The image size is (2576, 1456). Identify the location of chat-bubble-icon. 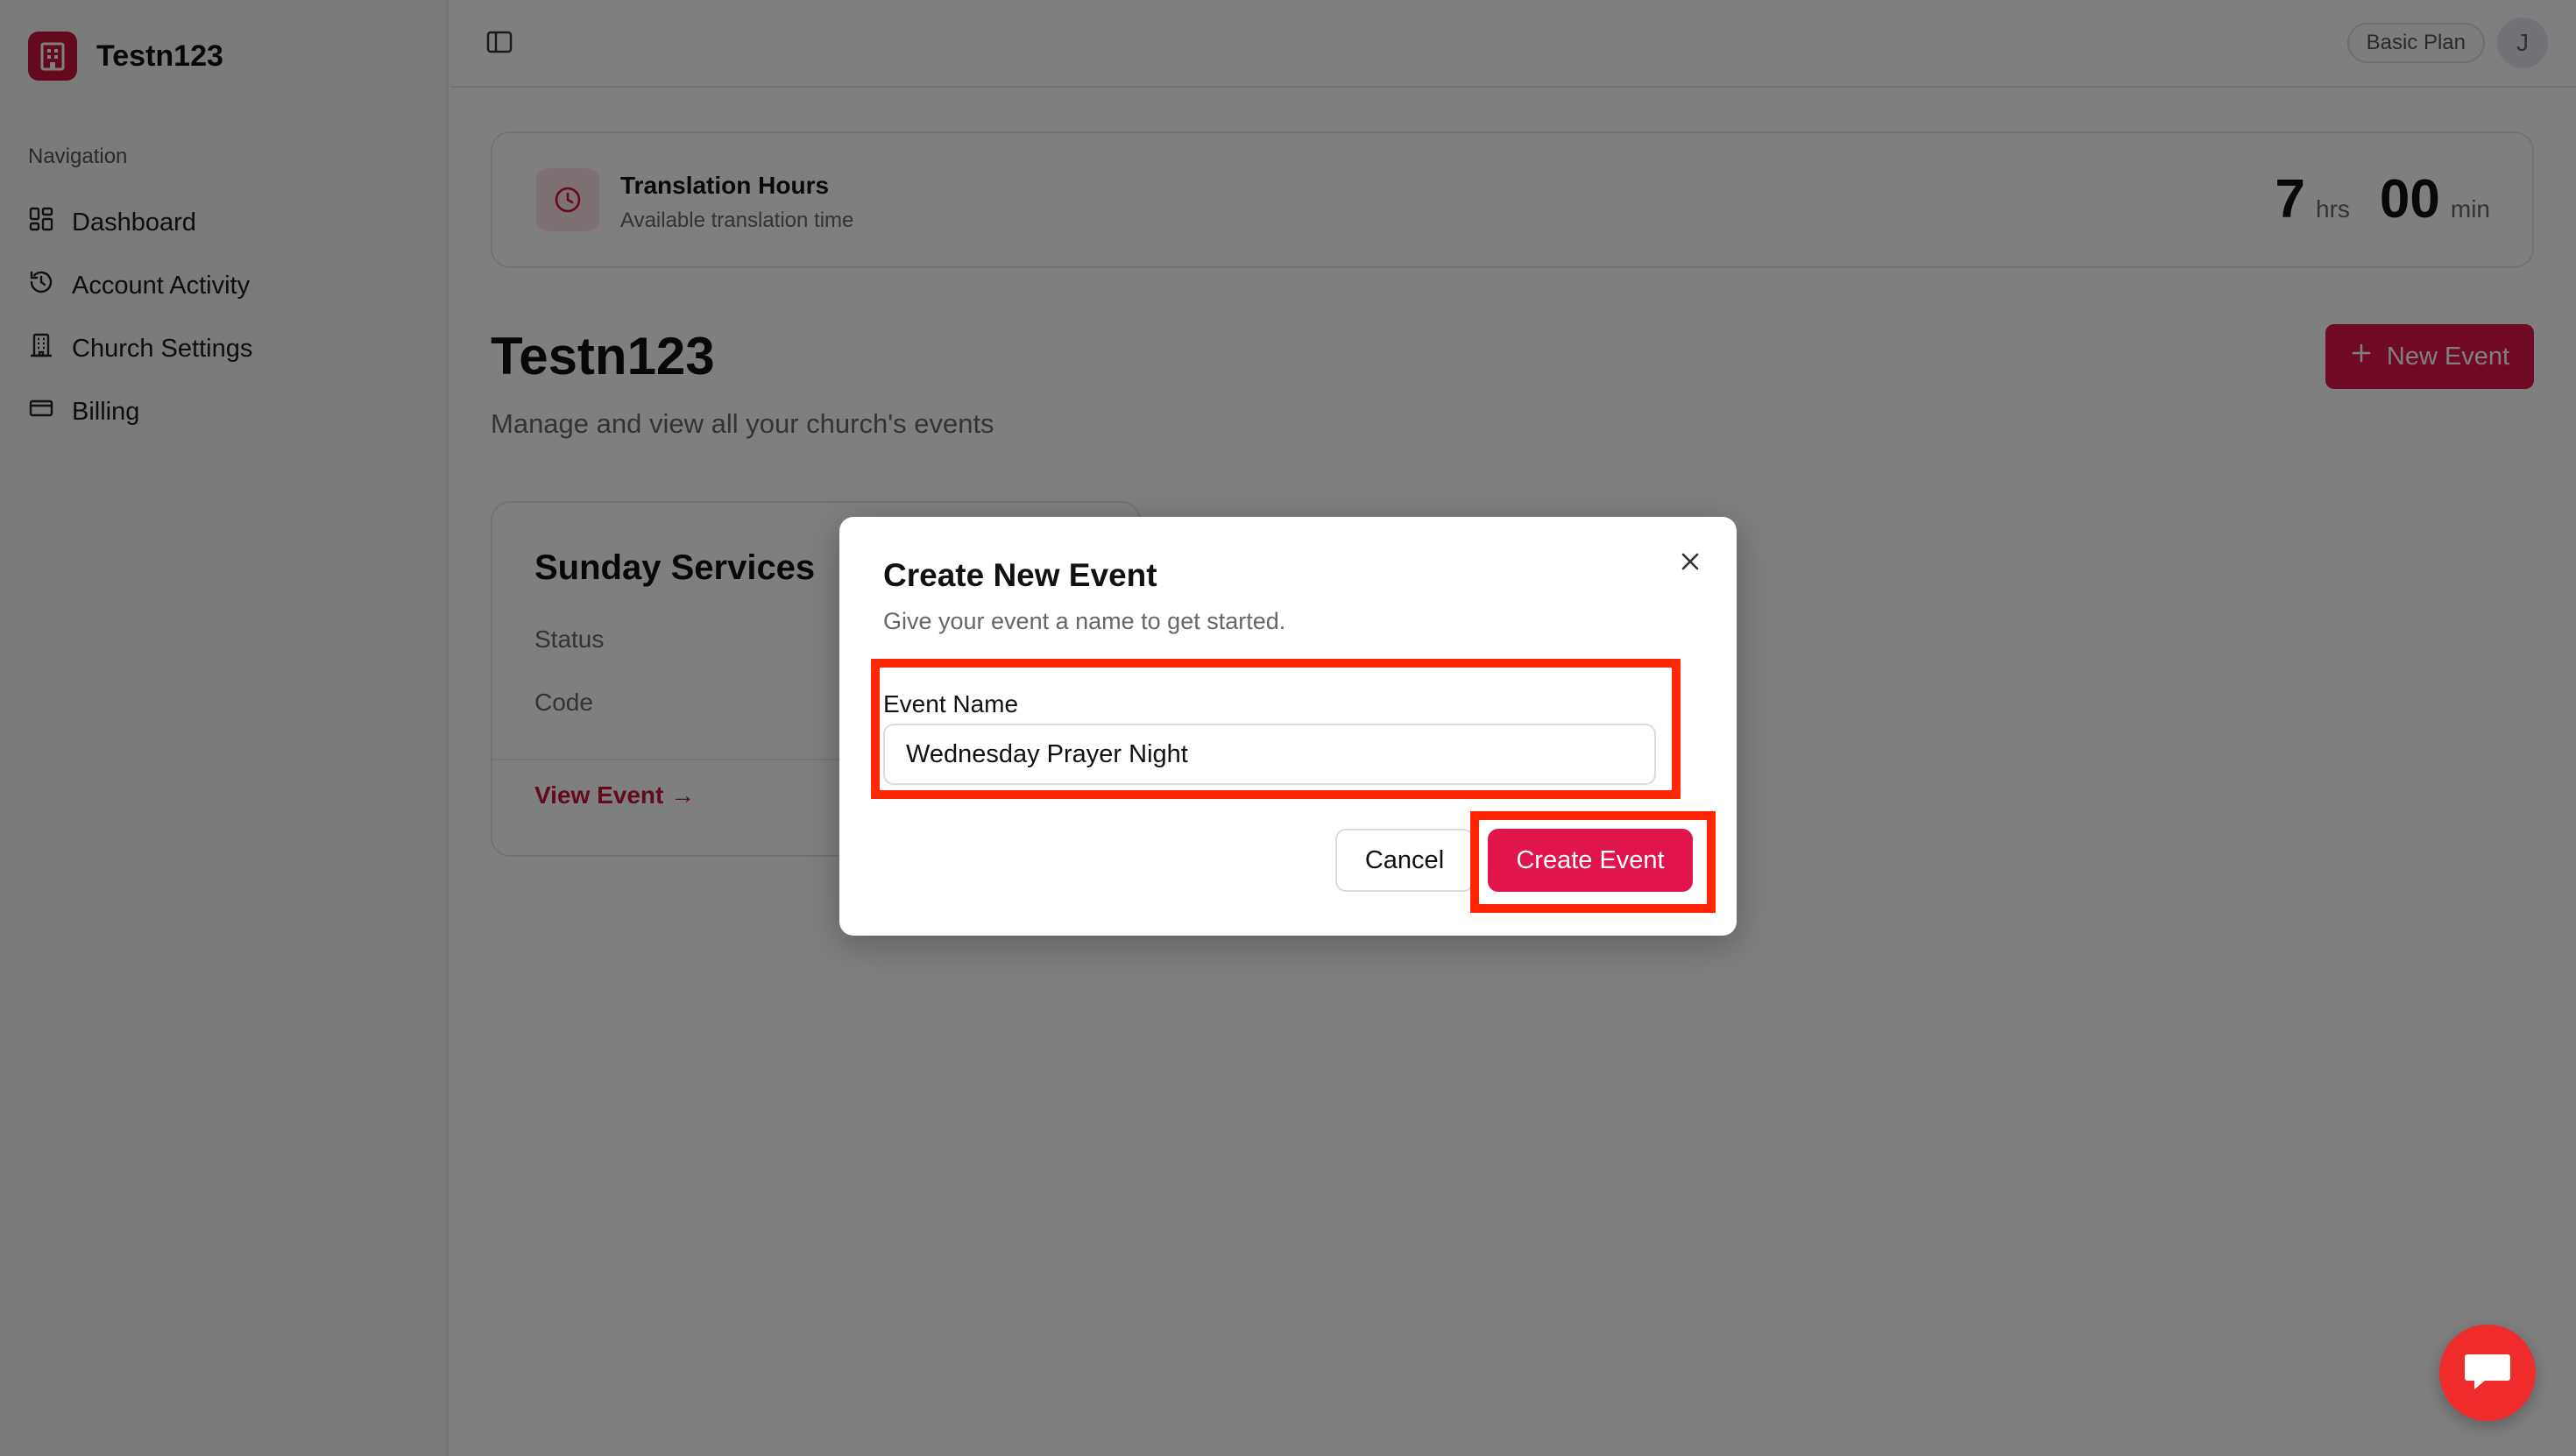
(2487, 1373).